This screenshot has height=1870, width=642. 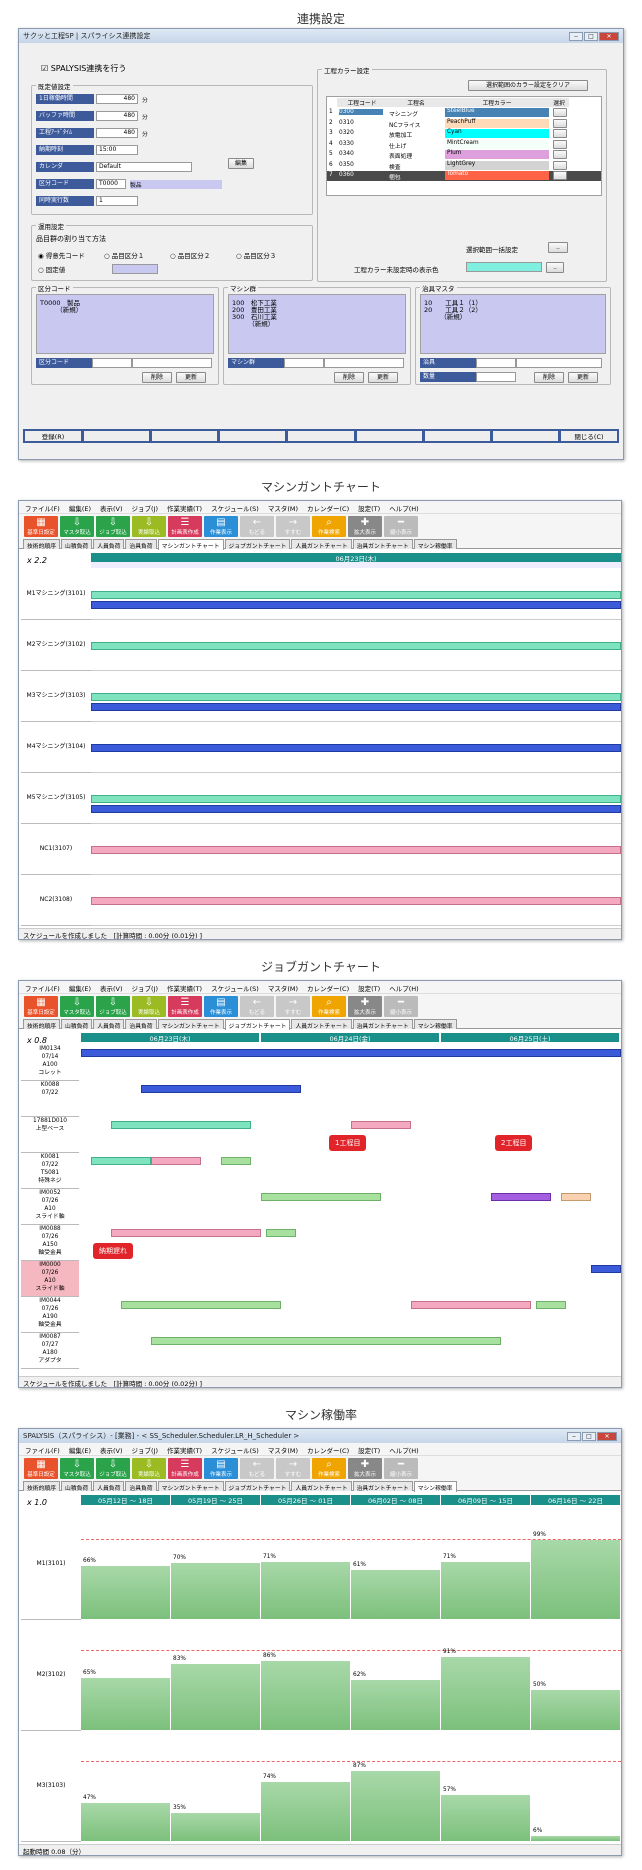 I want to click on assign-radio: ○ 品目区分３, so click(x=256, y=255).